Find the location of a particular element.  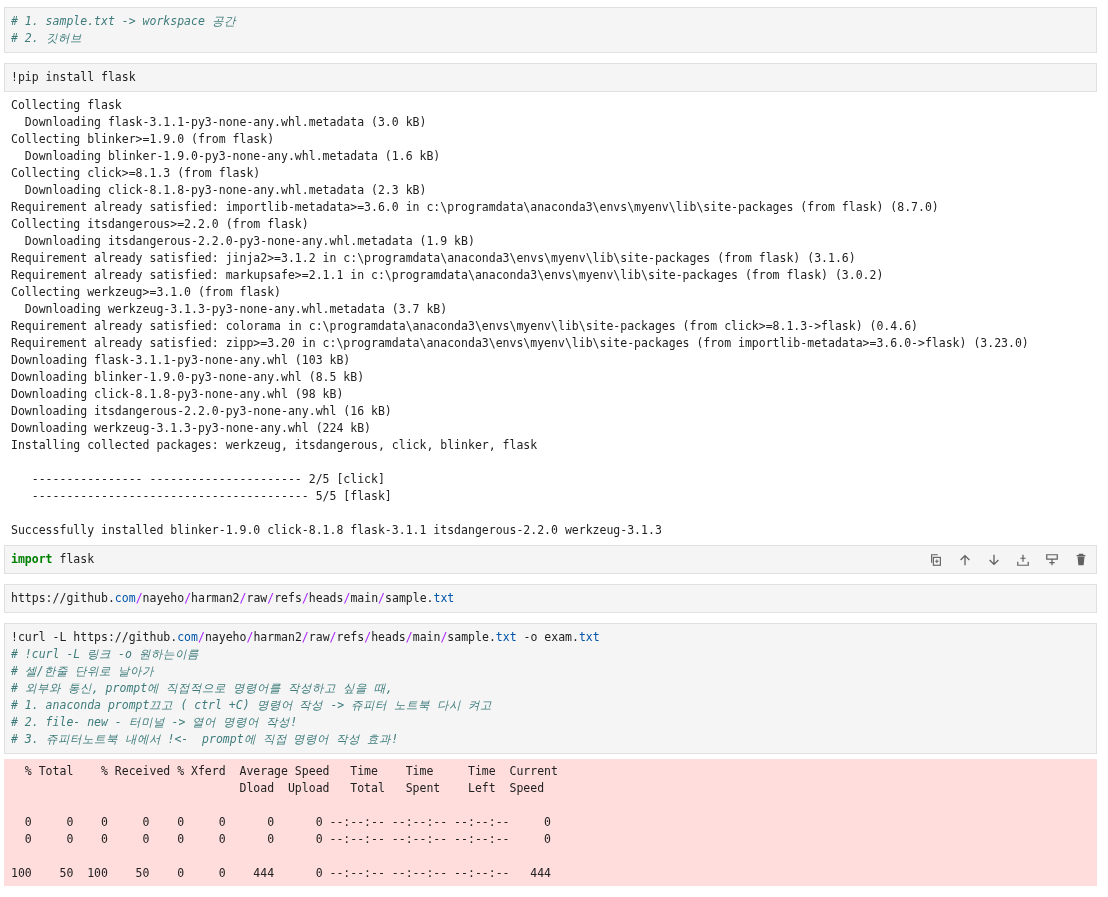

output-line: 100 50 100 50 0 0 444 0 --:--:-- --:--:-- --:--:-- 444 is located at coordinates (281, 873).